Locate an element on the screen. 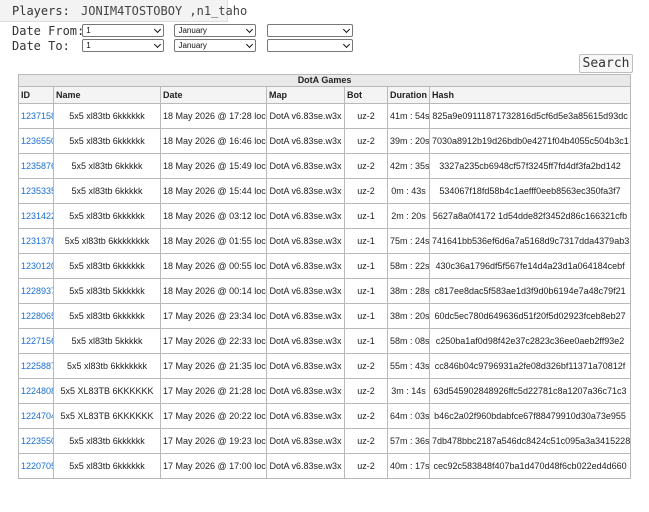 This screenshot has width=649, height=512. game-id-link: 1235335 is located at coordinates (36, 191).